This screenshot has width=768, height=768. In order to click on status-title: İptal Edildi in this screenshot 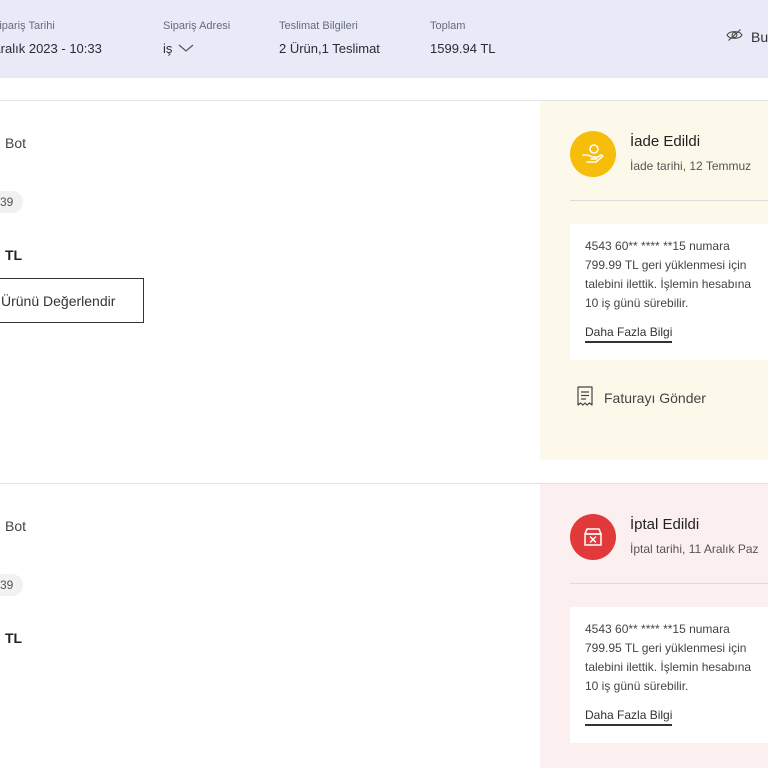, I will do `click(665, 524)`.